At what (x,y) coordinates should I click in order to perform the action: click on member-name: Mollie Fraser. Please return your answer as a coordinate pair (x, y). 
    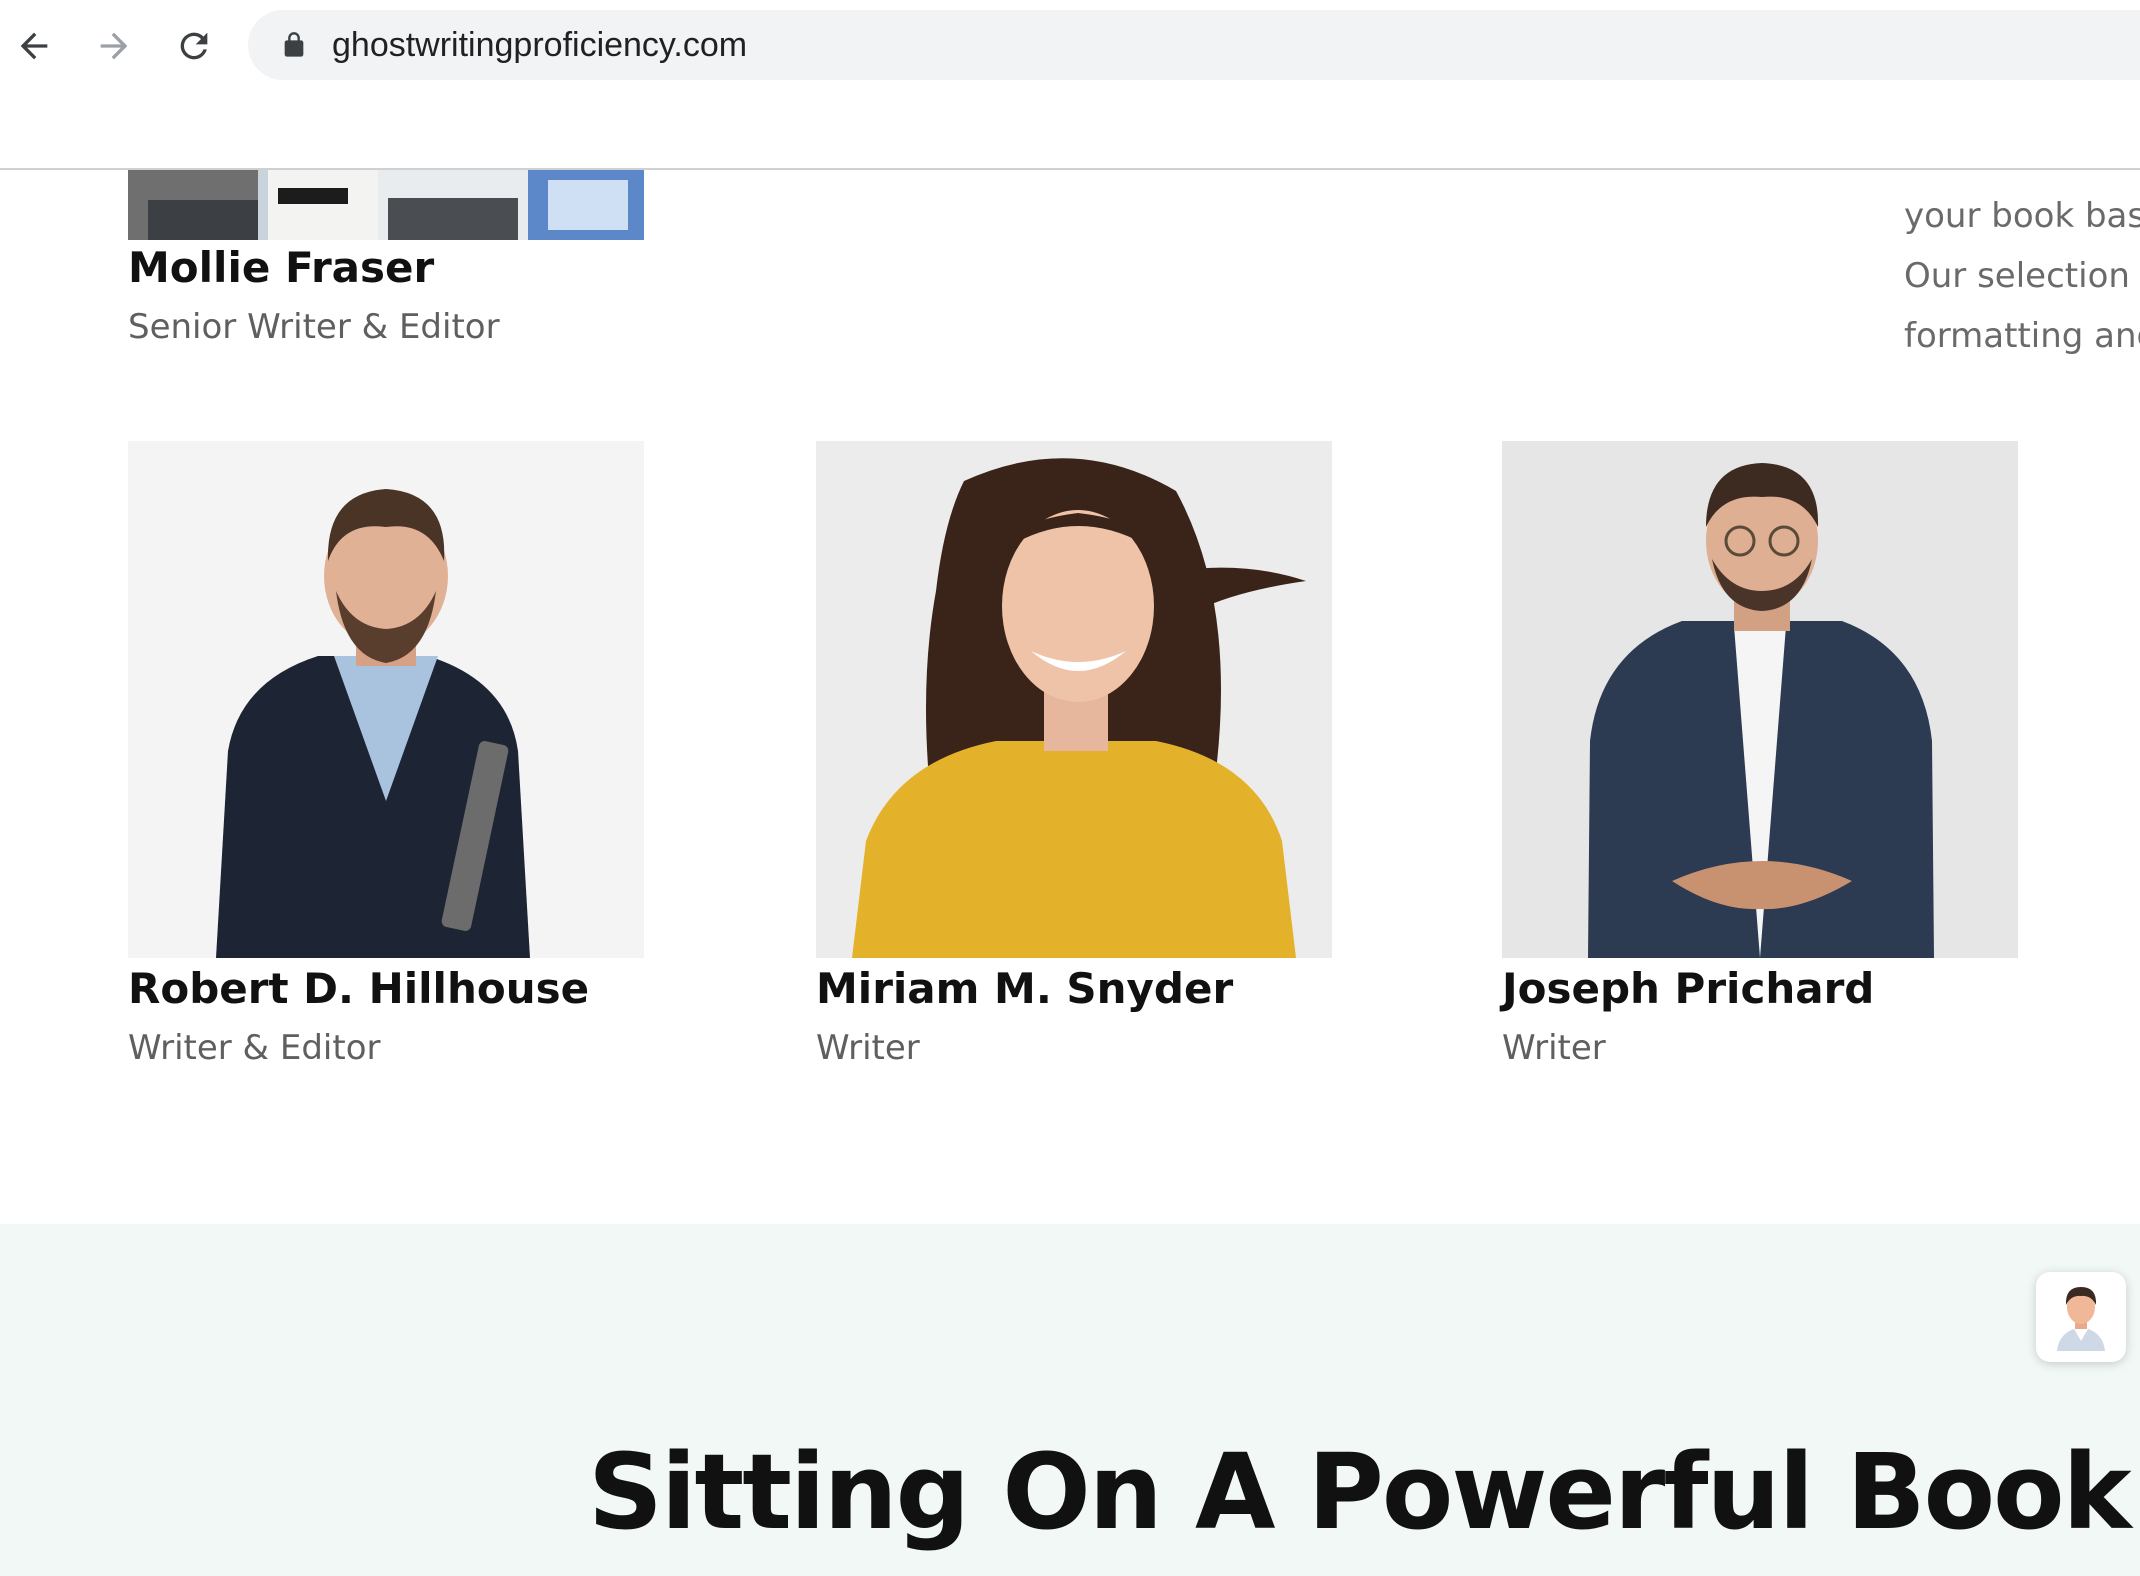
    Looking at the image, I should click on (281, 267).